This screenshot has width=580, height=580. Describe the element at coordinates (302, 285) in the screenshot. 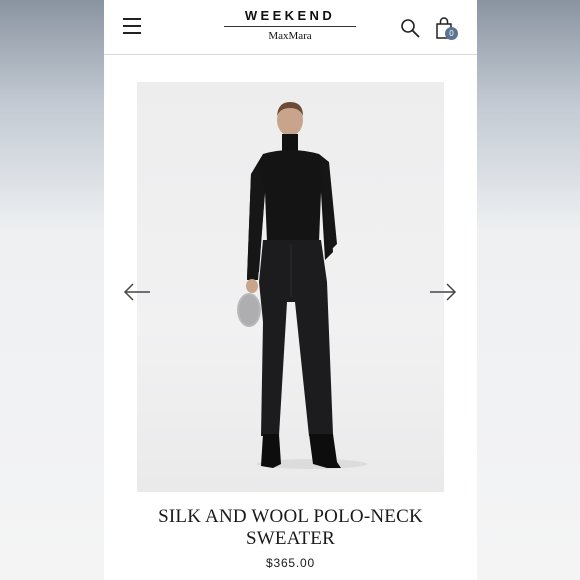

I see `model-photo` at that location.